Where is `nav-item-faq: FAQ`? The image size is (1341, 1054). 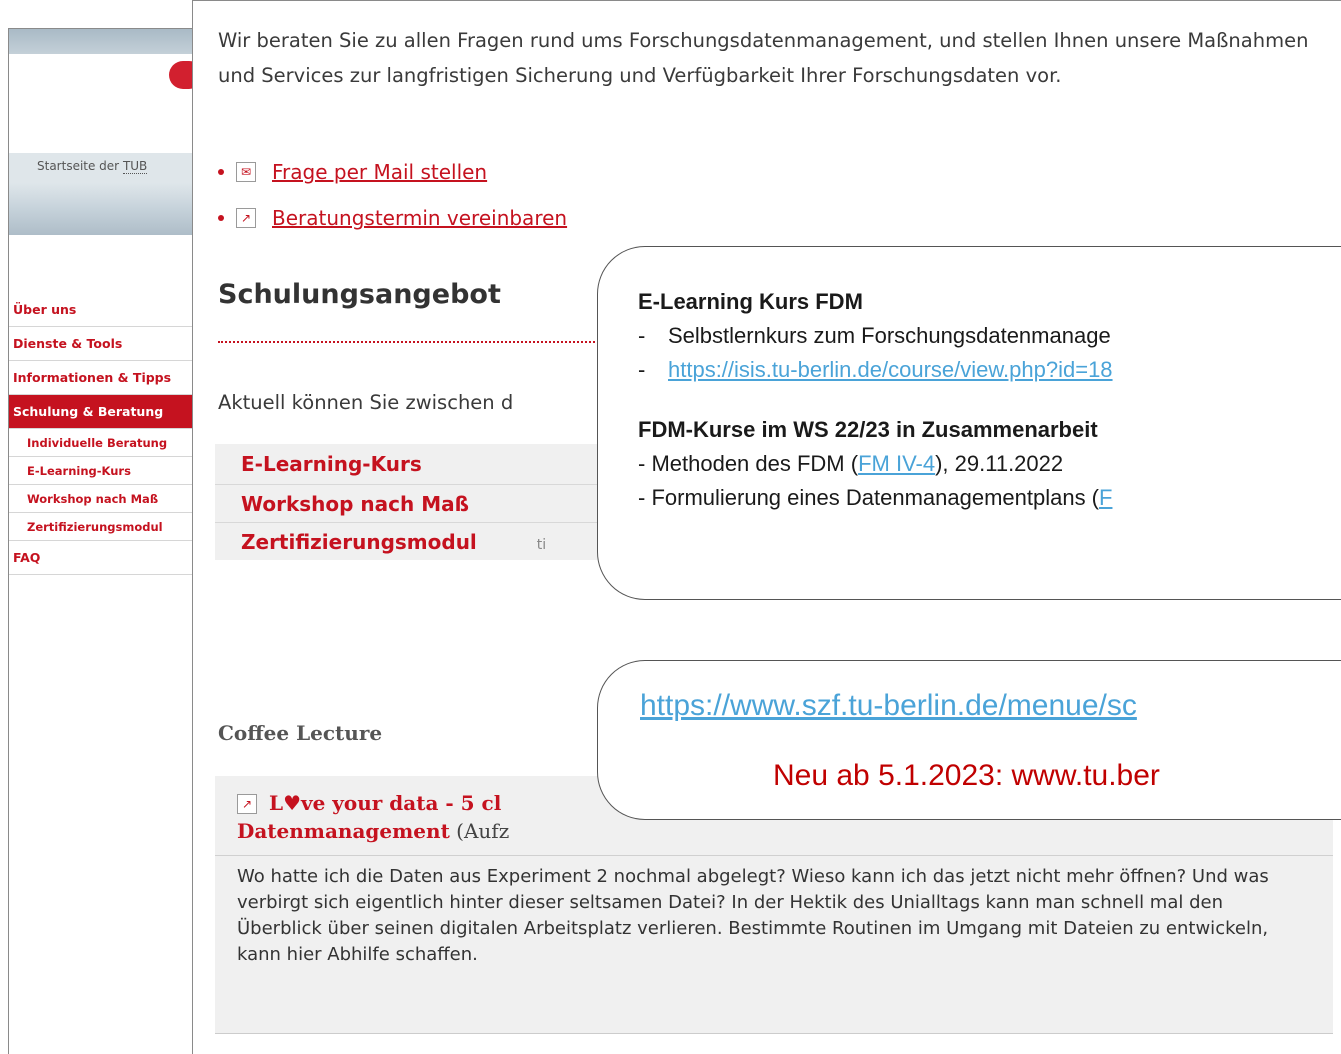 nav-item-faq: FAQ is located at coordinates (108, 558).